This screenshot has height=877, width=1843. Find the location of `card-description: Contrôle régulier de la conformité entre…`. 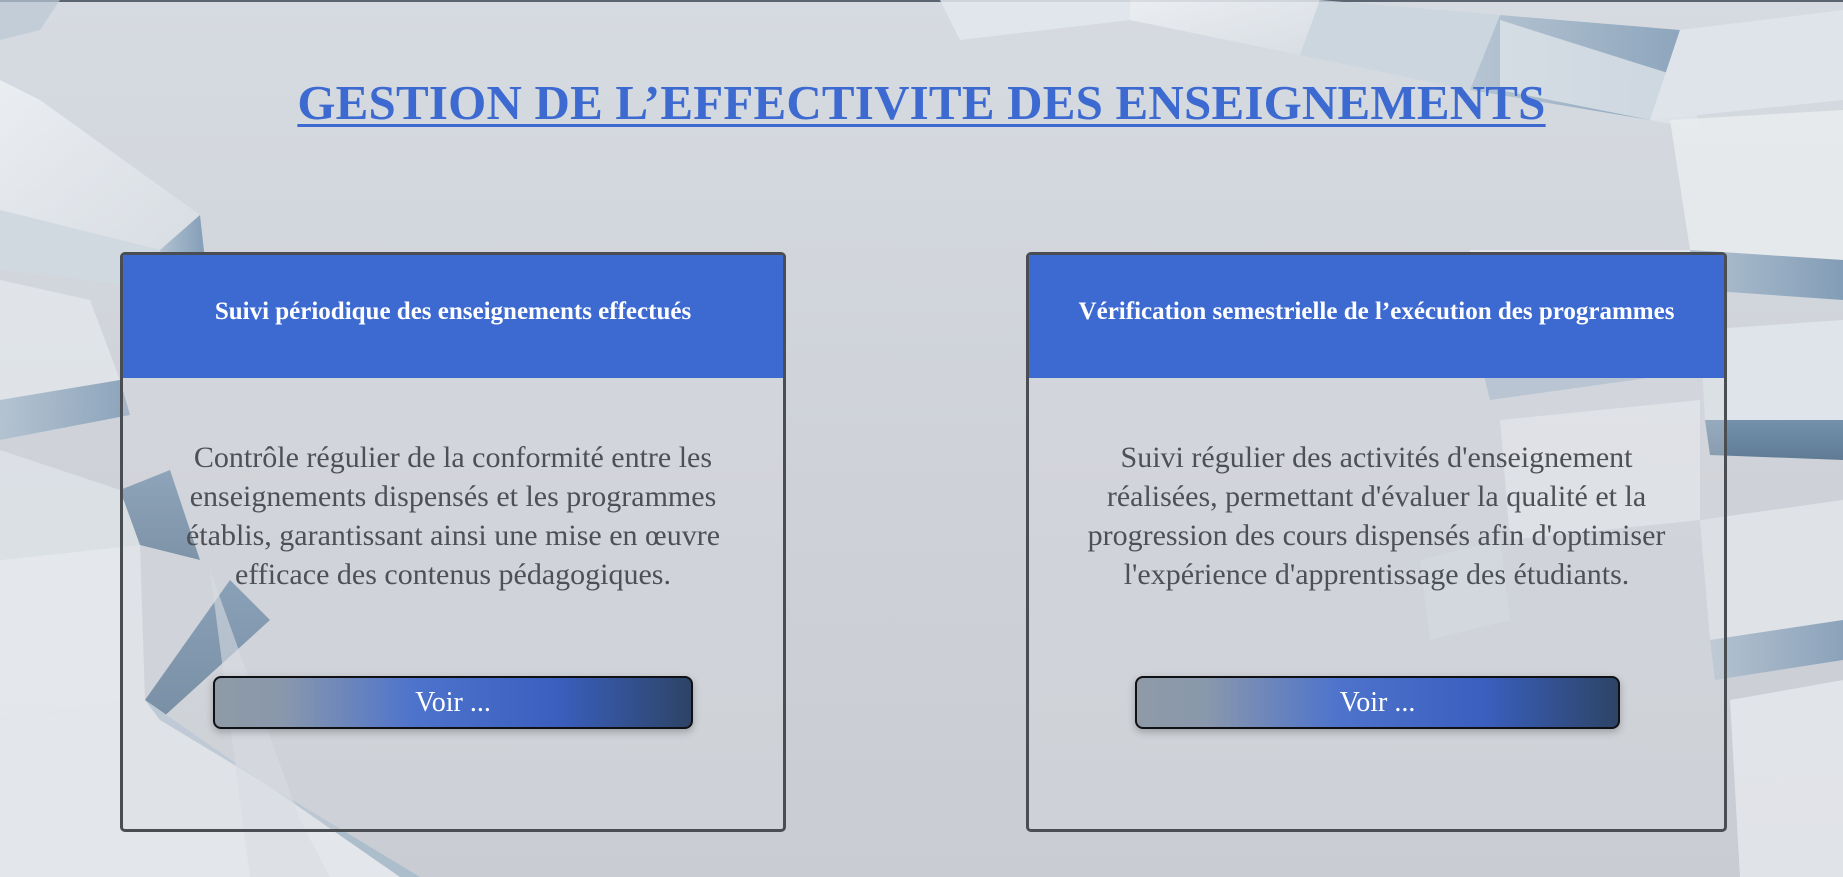

card-description: Contrôle régulier de la conformité entre… is located at coordinates (453, 516).